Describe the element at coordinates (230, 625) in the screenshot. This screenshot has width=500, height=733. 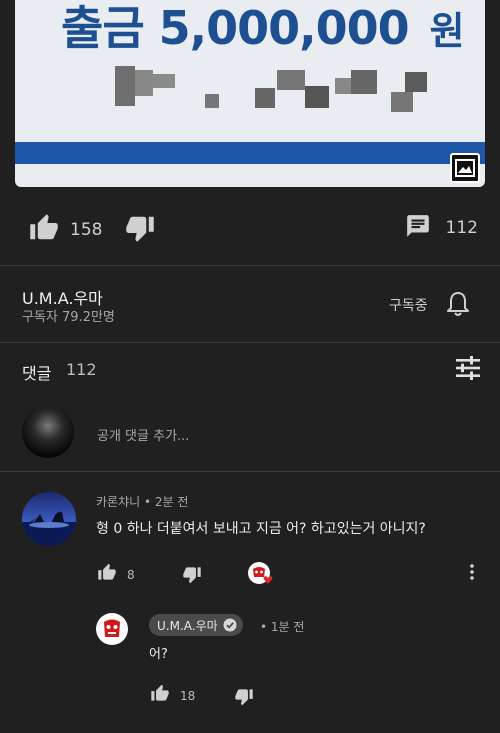
I see `verified-icon` at that location.